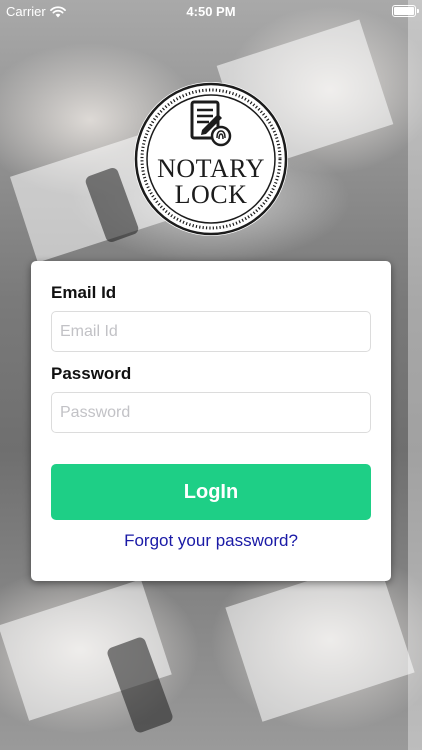  What do you see at coordinates (211, 331) in the screenshot?
I see `email-input` at bounding box center [211, 331].